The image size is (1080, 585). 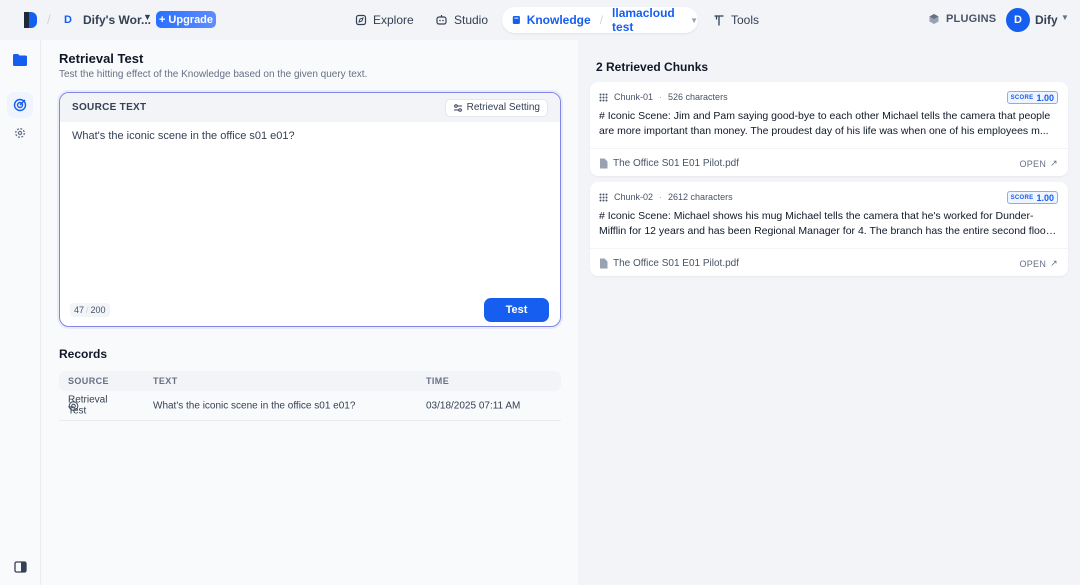 What do you see at coordinates (634, 97) in the screenshot?
I see `chunk-id: Chunk-01` at bounding box center [634, 97].